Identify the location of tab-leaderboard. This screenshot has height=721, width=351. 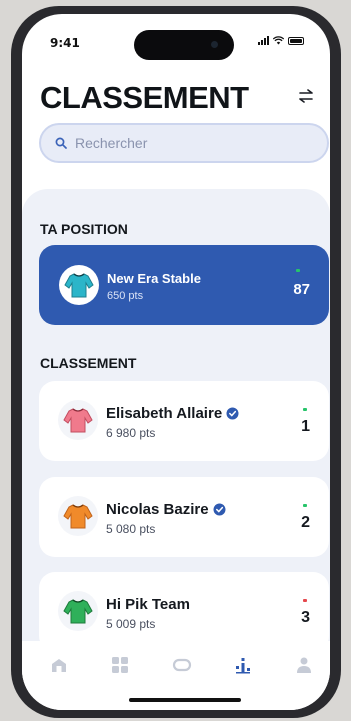
(243, 665).